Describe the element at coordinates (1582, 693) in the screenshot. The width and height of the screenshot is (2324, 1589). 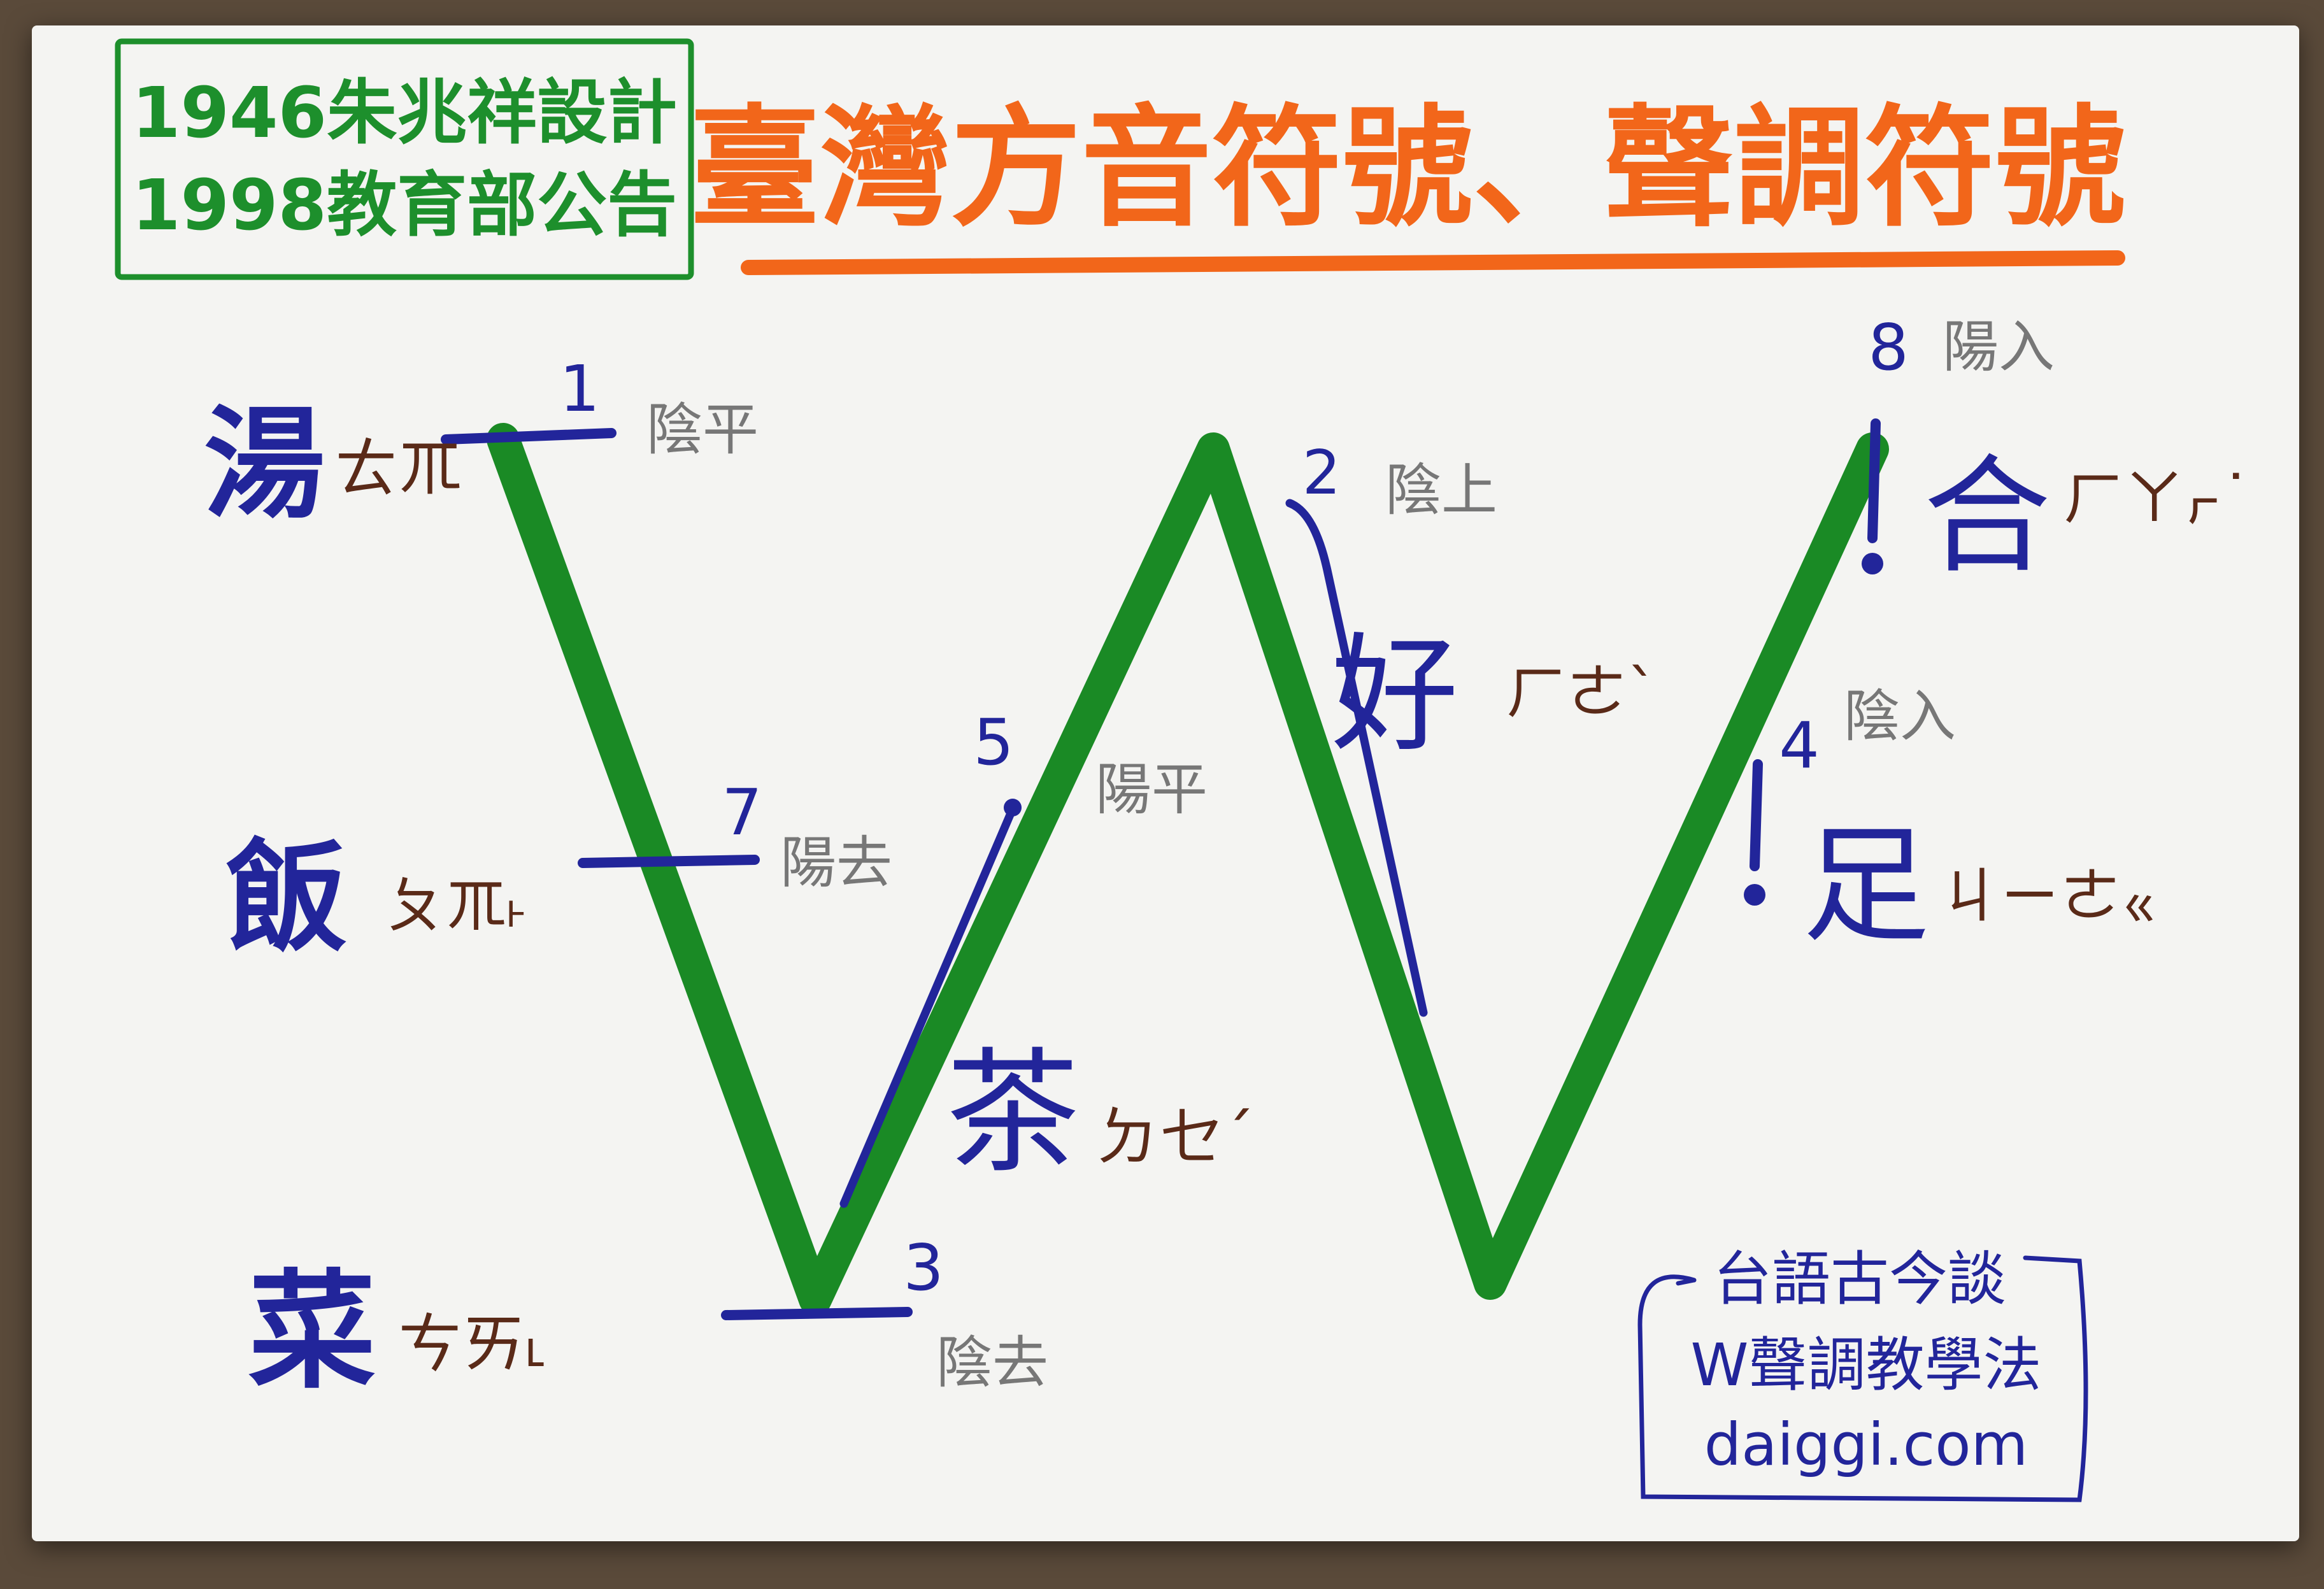
I see `tone2-zhuyin: ㄏㄜˋ` at that location.